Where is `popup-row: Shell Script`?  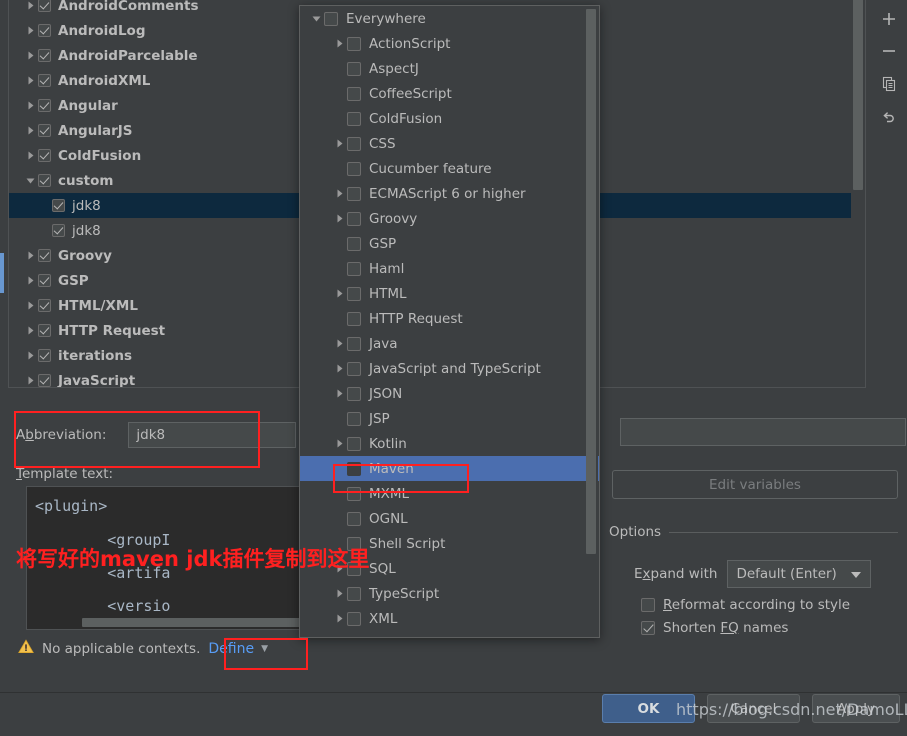 popup-row: Shell Script is located at coordinates (449, 543).